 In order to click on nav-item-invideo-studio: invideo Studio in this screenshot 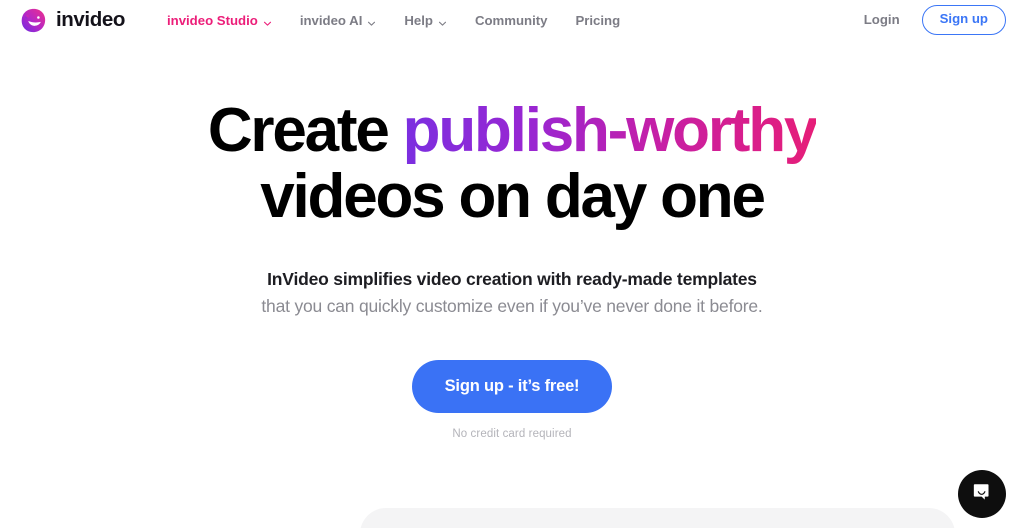, I will do `click(219, 20)`.